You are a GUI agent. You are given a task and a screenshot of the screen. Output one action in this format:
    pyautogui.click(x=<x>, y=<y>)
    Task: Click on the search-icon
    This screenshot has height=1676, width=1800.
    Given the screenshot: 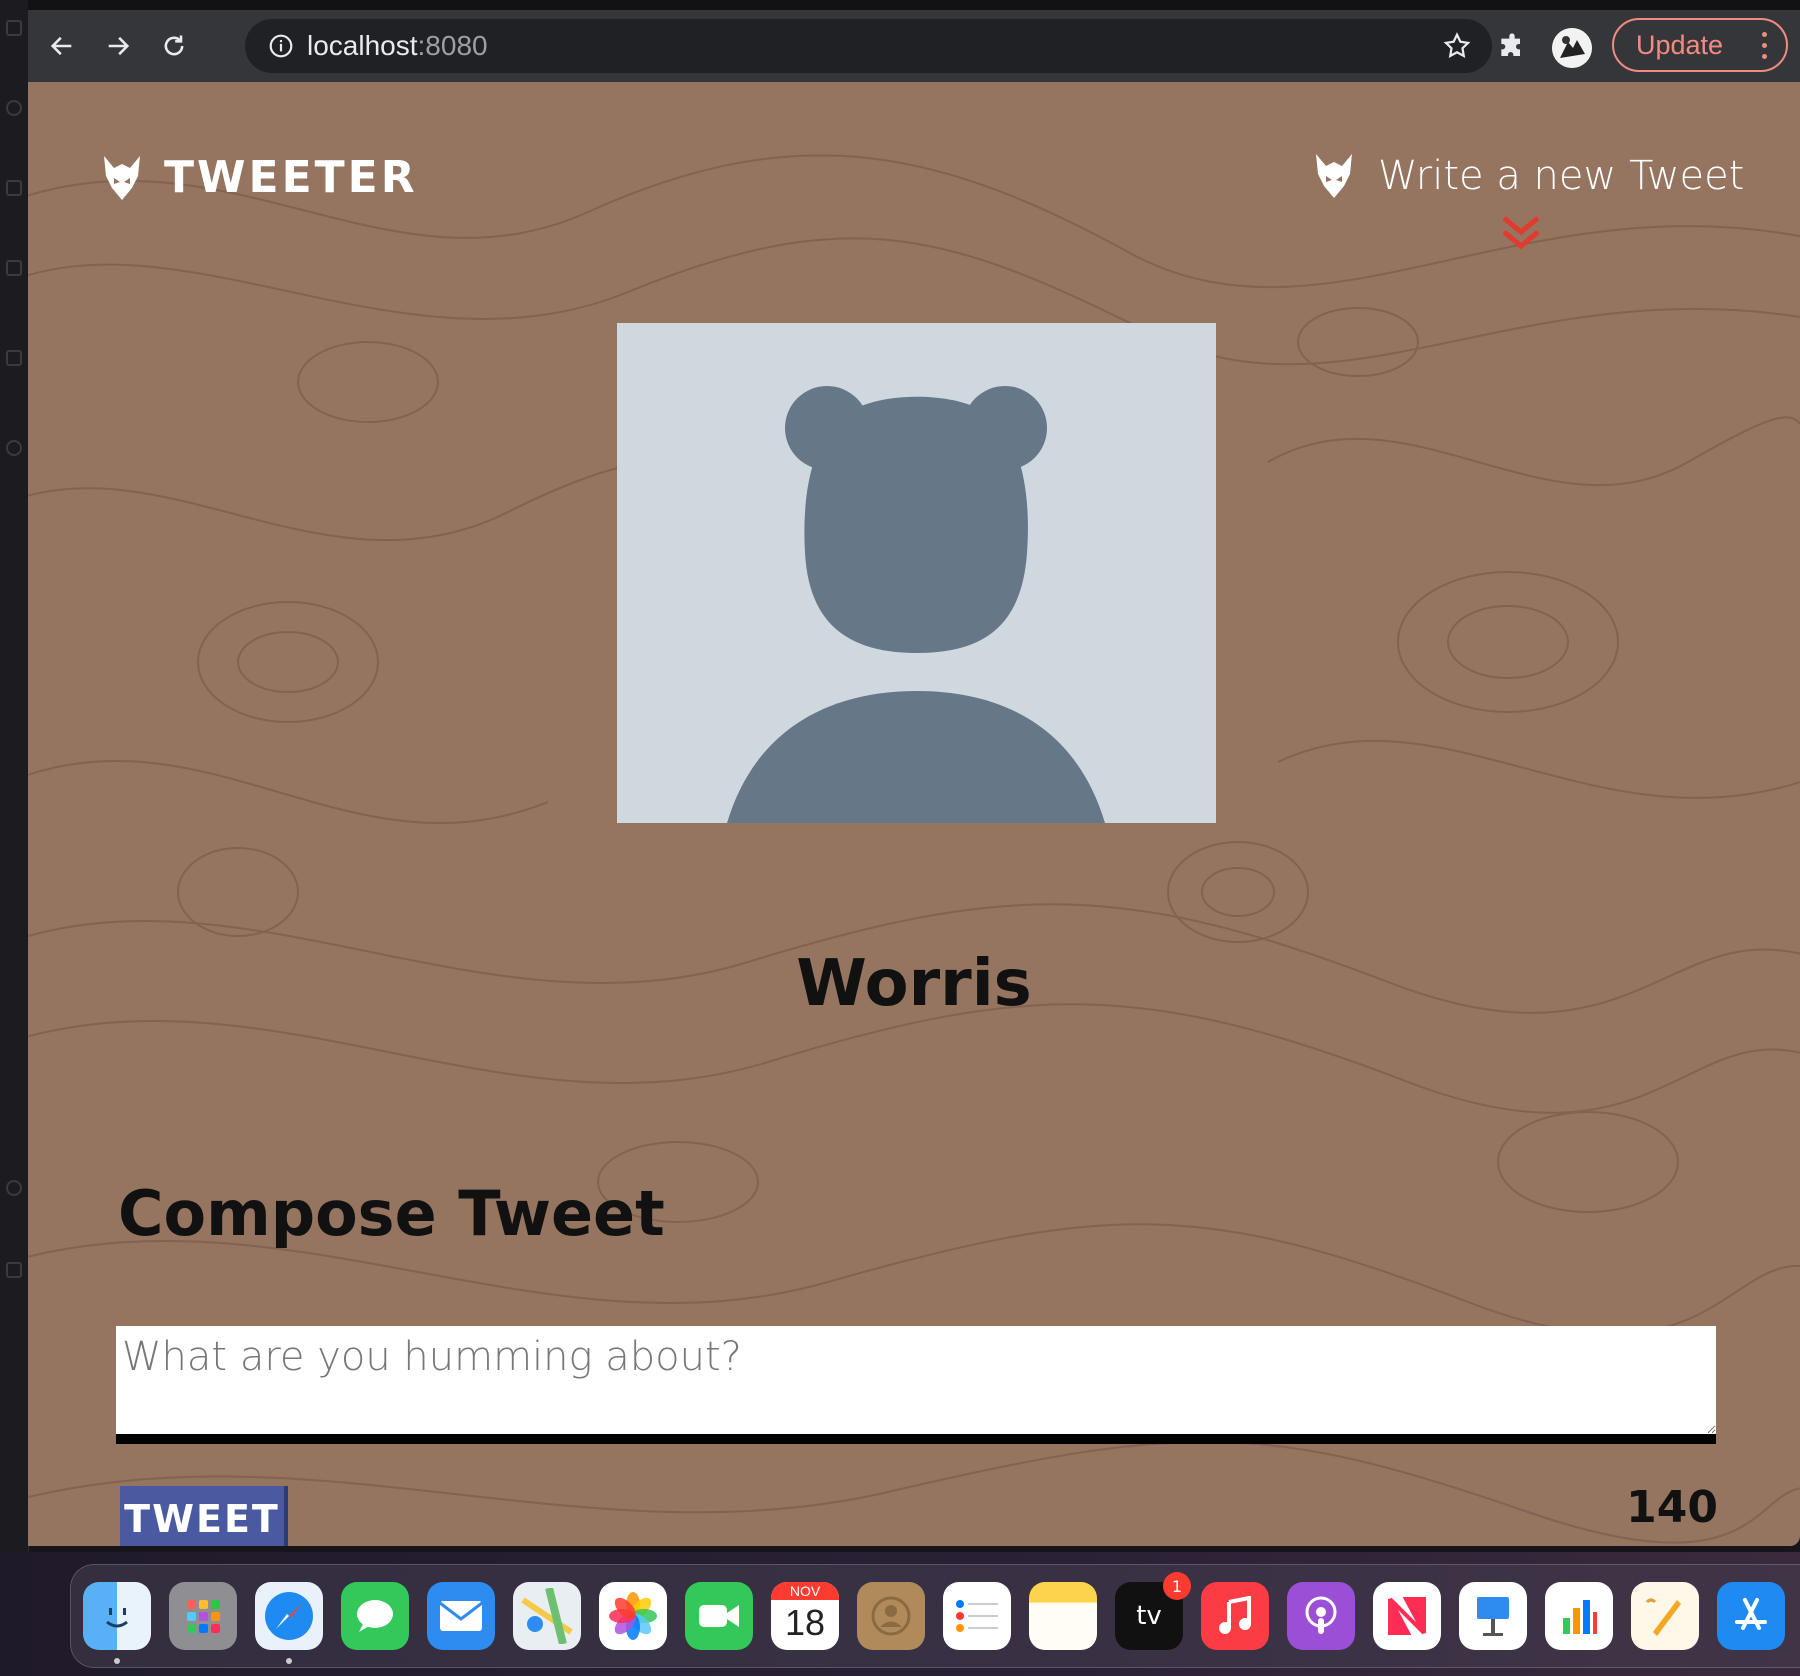 What is the action you would take?
    pyautogui.click(x=14, y=108)
    